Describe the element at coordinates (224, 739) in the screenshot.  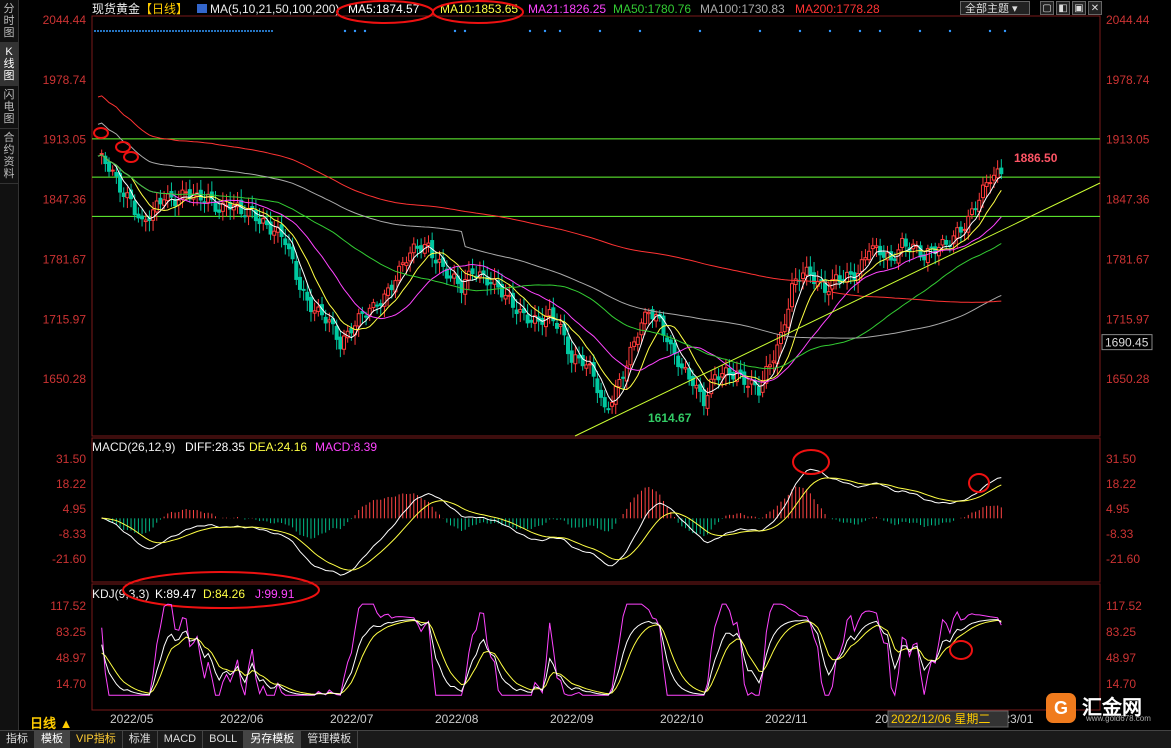
I see `bottom-tab-5: BOLL` at that location.